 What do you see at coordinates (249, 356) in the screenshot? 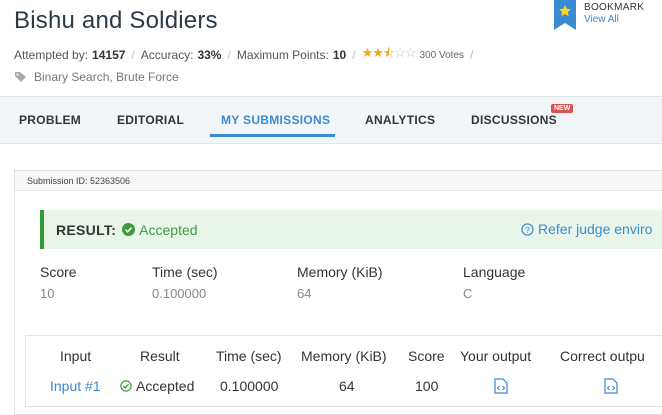
I see `col-time: Time (sec)` at bounding box center [249, 356].